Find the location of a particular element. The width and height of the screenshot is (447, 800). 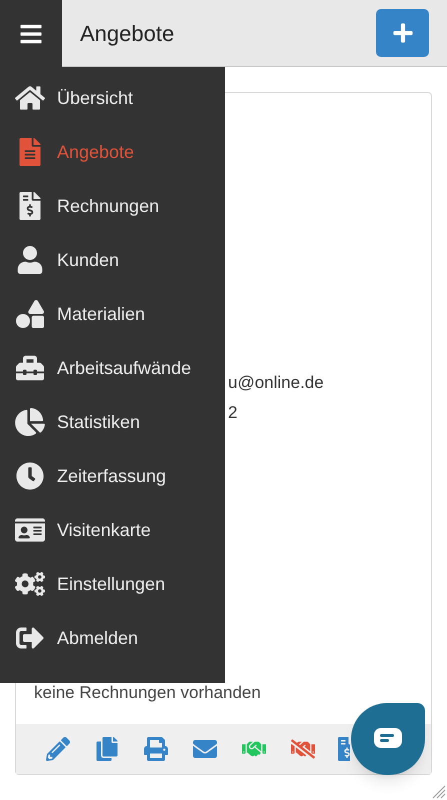

printer-button is located at coordinates (156, 749).